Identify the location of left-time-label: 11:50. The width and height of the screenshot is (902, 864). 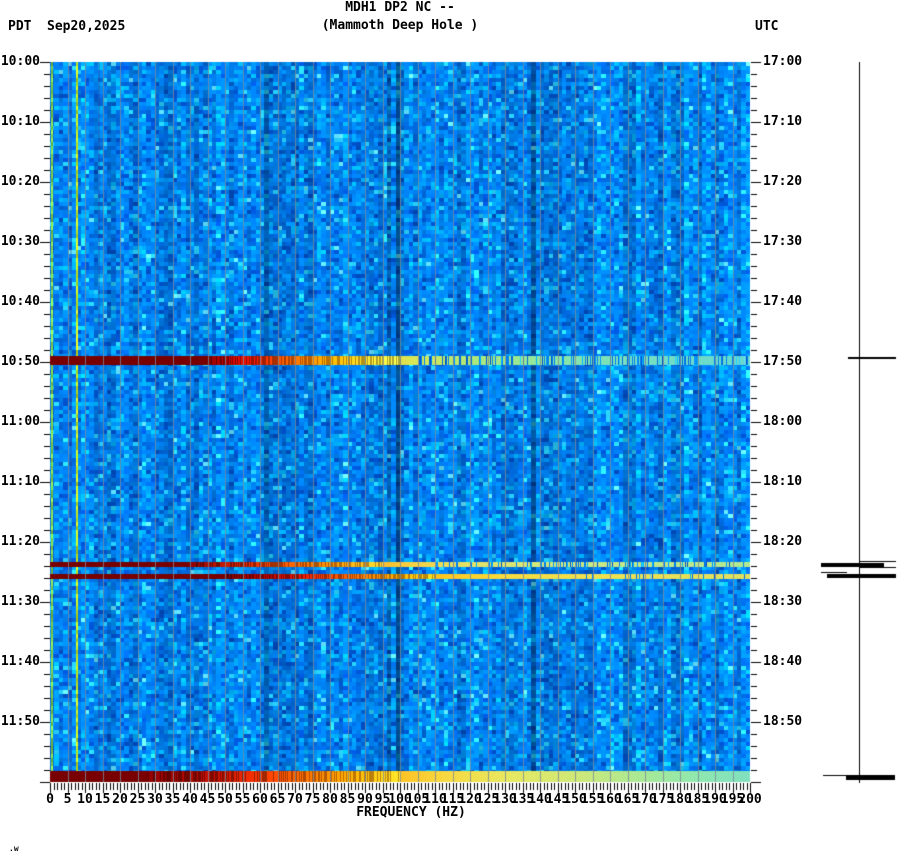
(20, 721).